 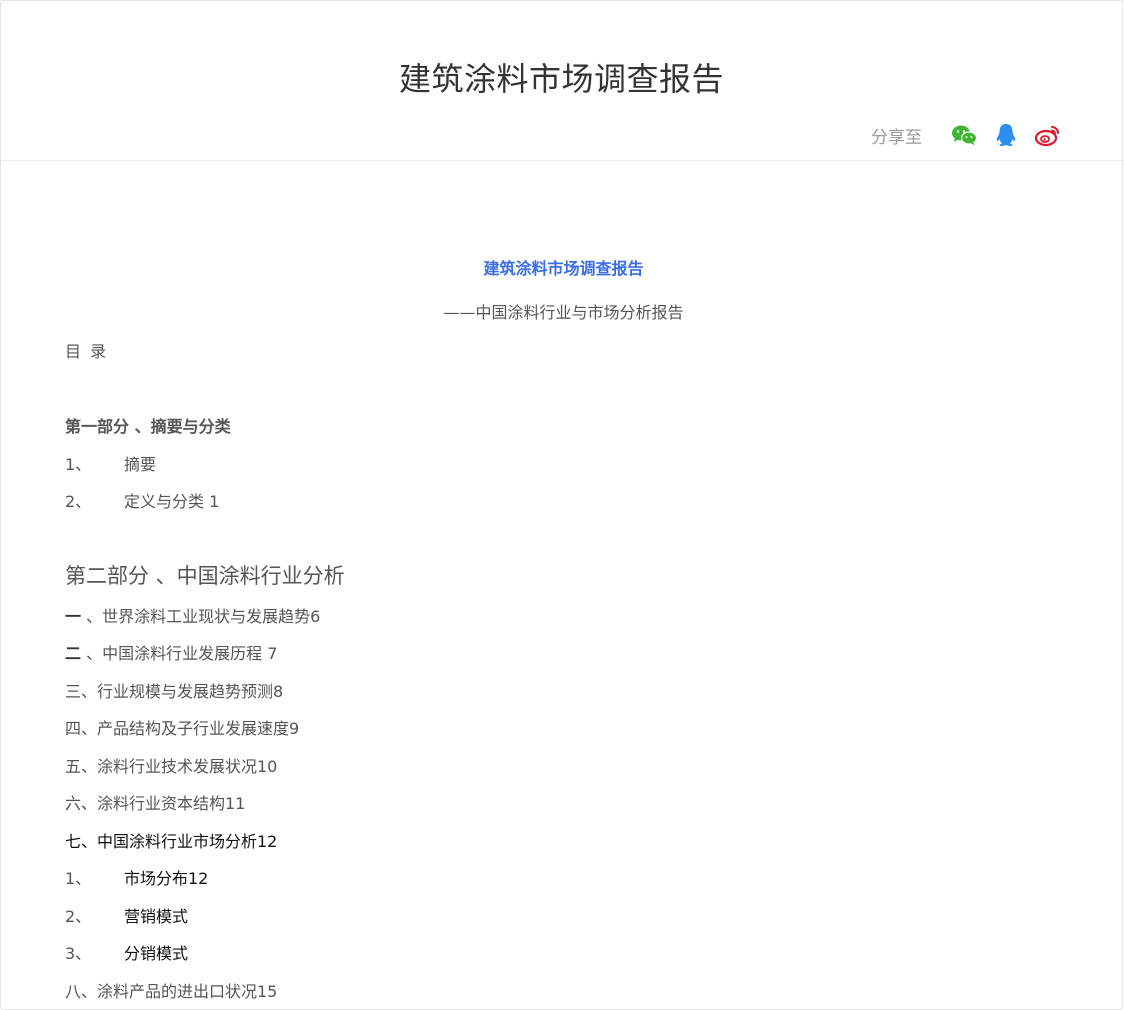 What do you see at coordinates (174, 691) in the screenshot?
I see `toc-item: 三、行业规模与发展趋势预测8` at bounding box center [174, 691].